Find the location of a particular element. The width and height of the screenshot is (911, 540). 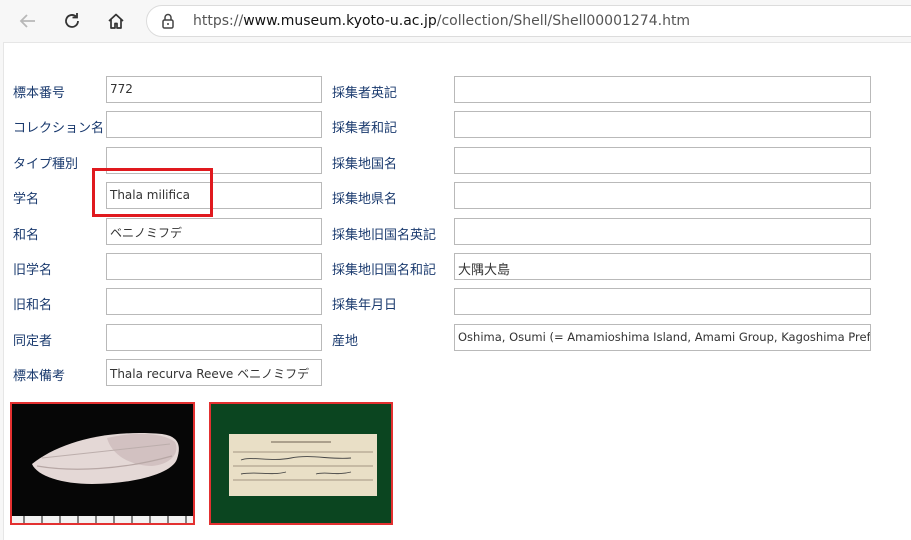

label-japanese-name: 和名 is located at coordinates (26, 235).